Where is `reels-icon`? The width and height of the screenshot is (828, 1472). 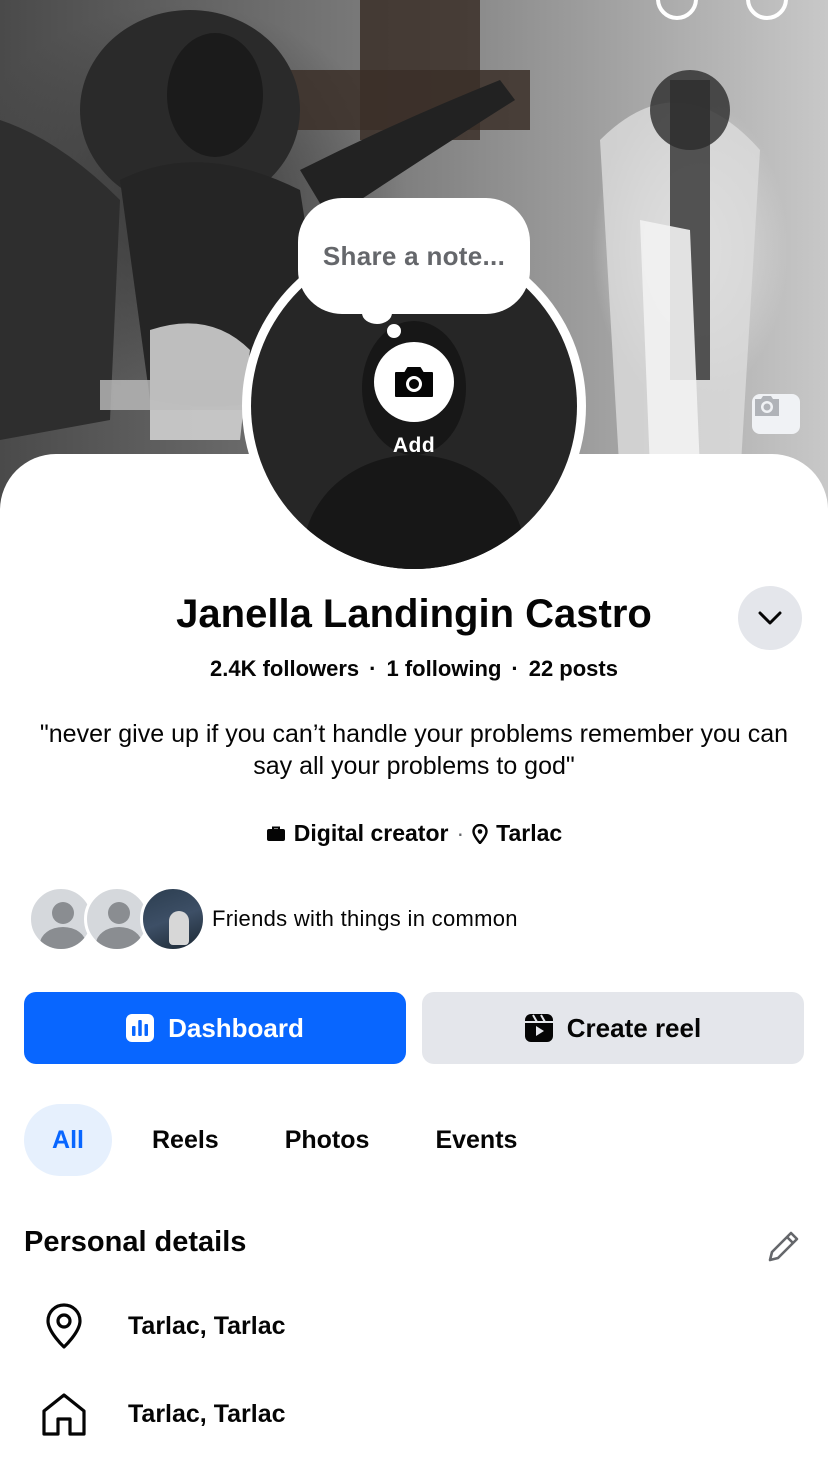 reels-icon is located at coordinates (538, 1028).